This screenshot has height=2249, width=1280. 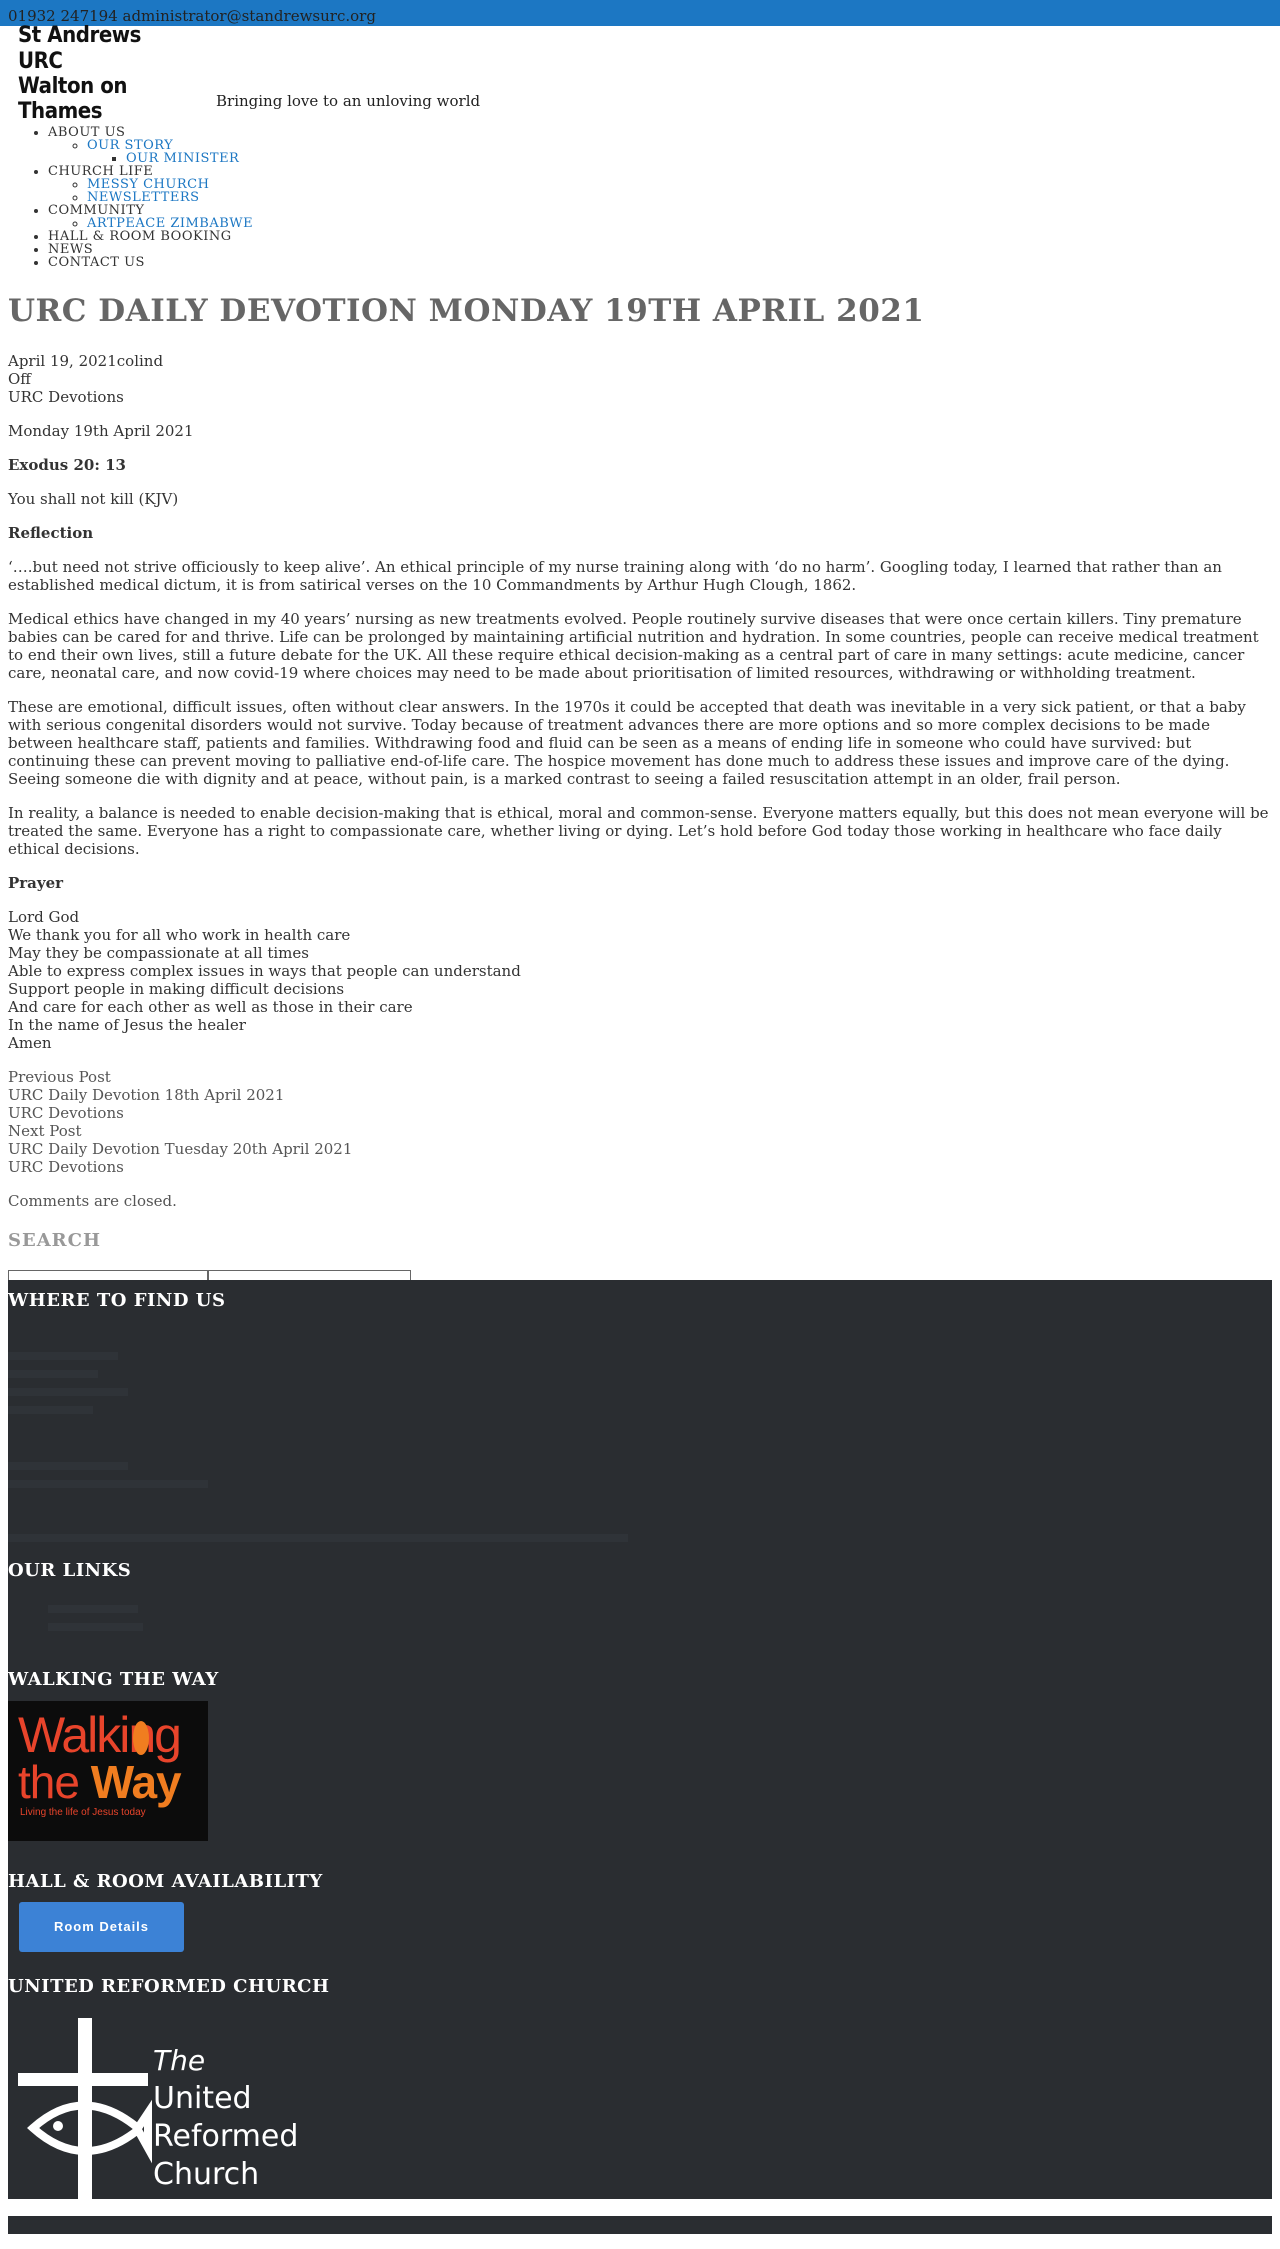 I want to click on urc-logo-text: The United Reformed Church, so click(x=225, y=2118).